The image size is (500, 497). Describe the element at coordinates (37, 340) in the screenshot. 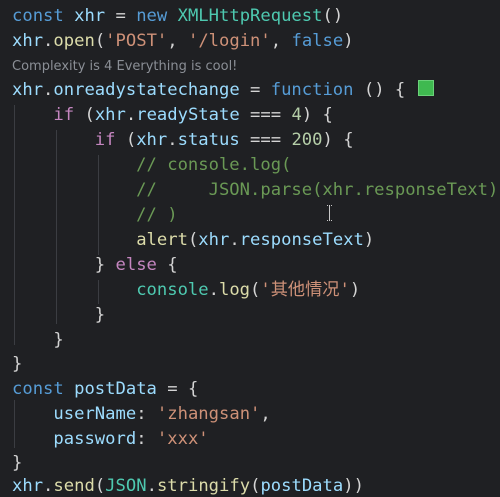

I see `code-line-13: }` at that location.